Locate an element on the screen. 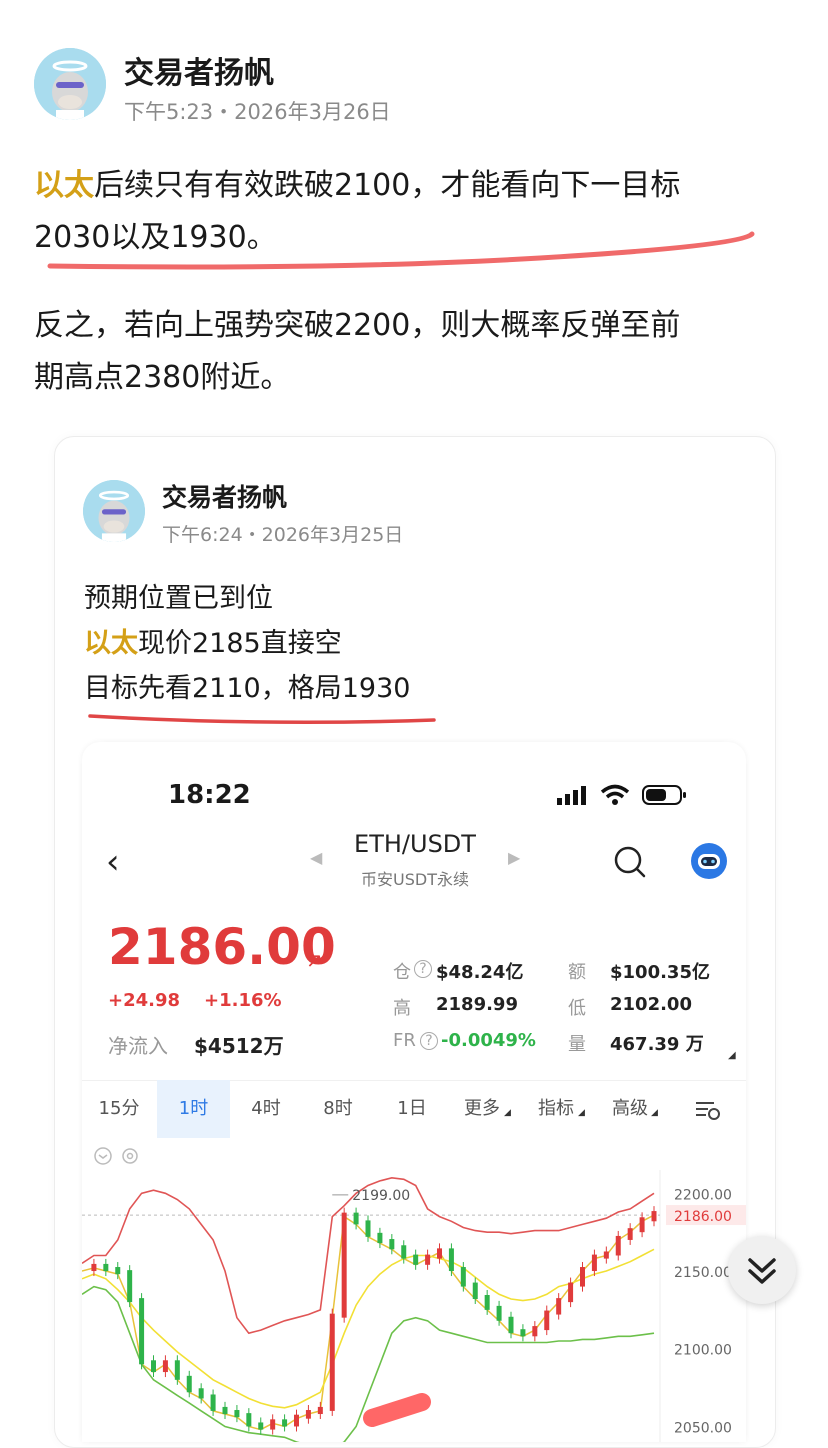 The image size is (828, 1448). collapse-indicator-icon is located at coordinates (103, 1156).